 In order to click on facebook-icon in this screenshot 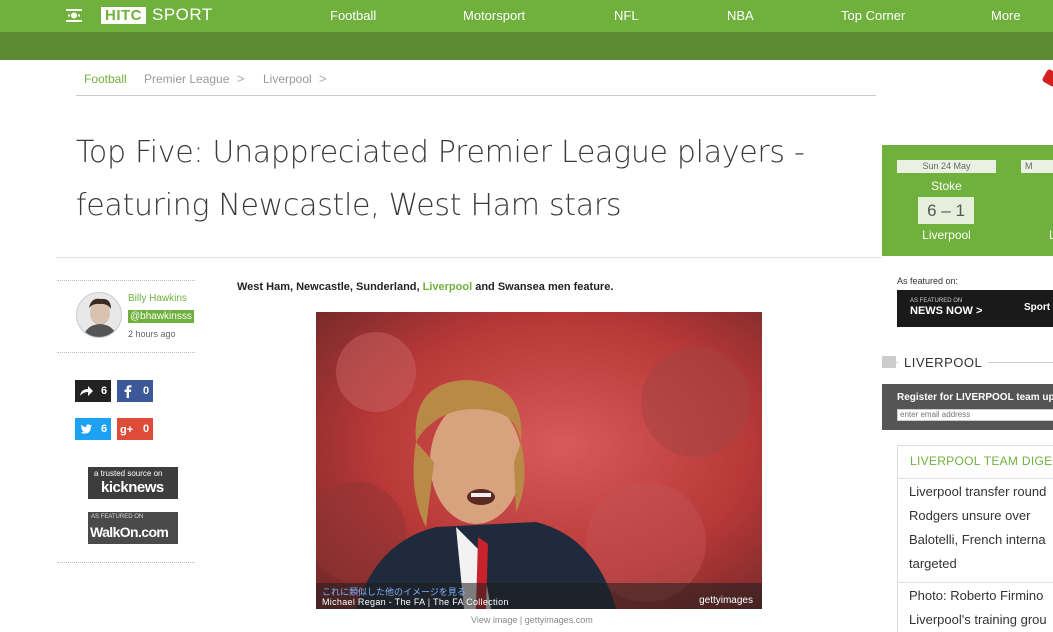, I will do `click(128, 391)`.